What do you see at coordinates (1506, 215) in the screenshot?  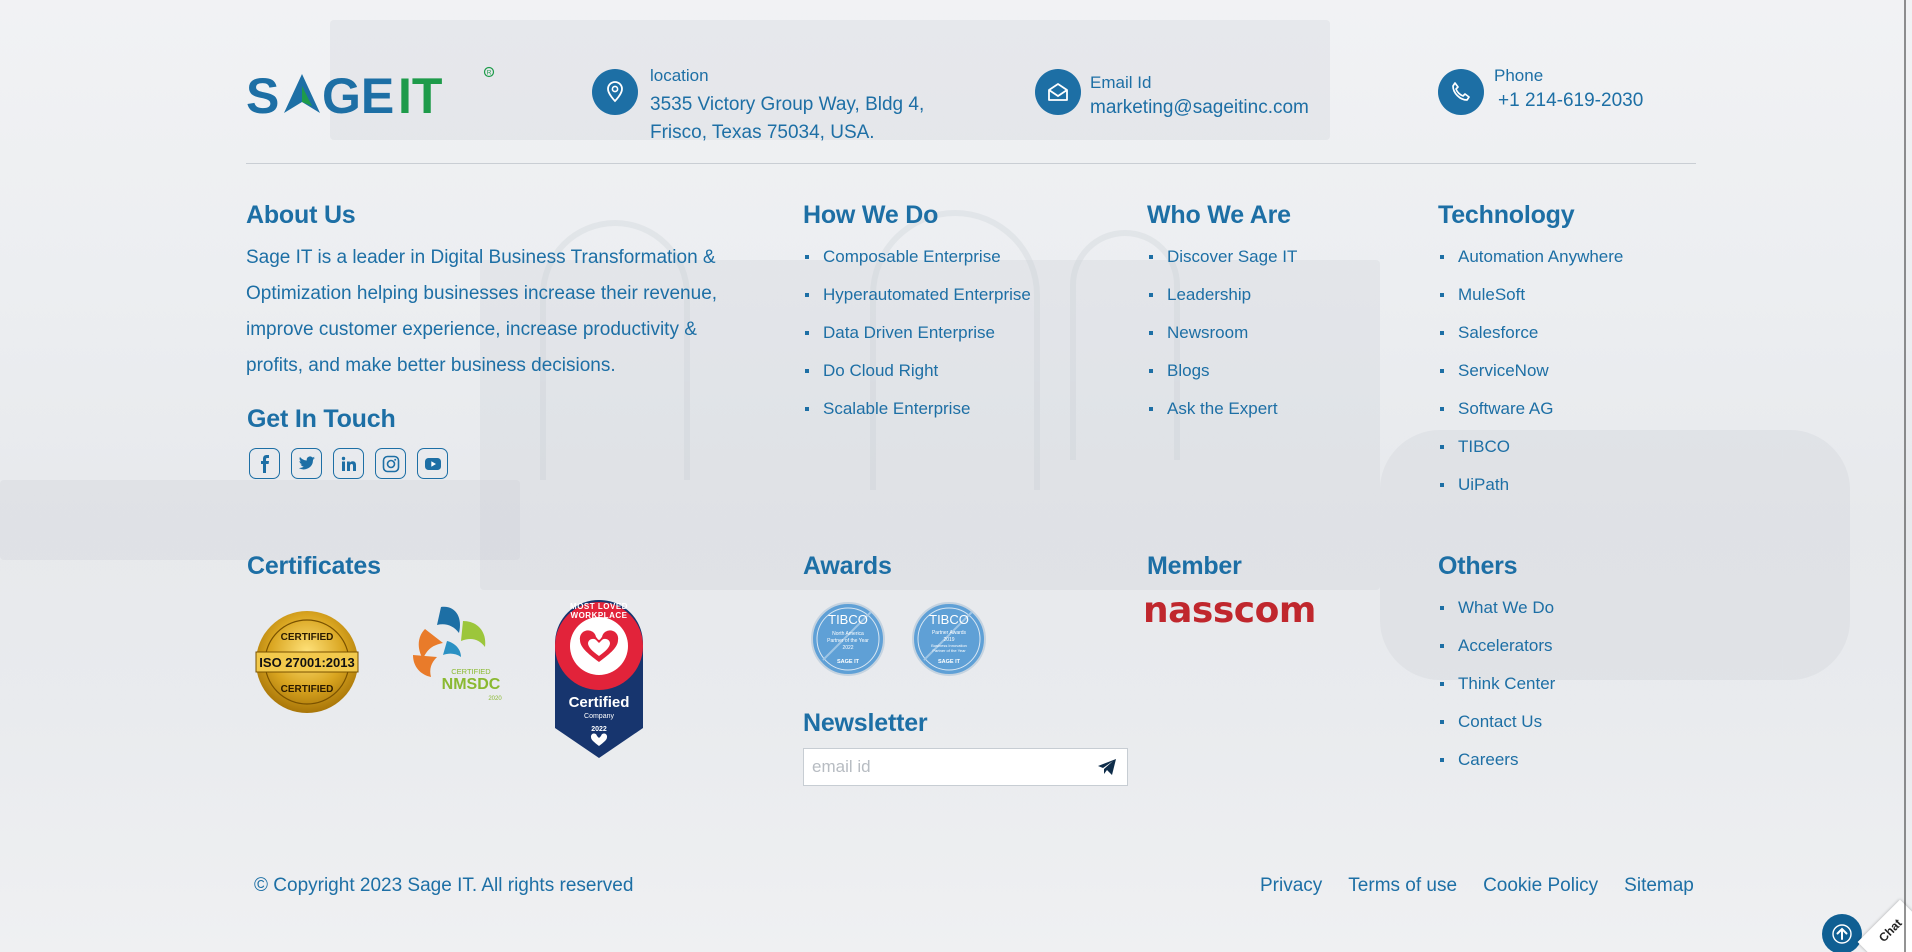 I see `technology-title: Technology` at bounding box center [1506, 215].